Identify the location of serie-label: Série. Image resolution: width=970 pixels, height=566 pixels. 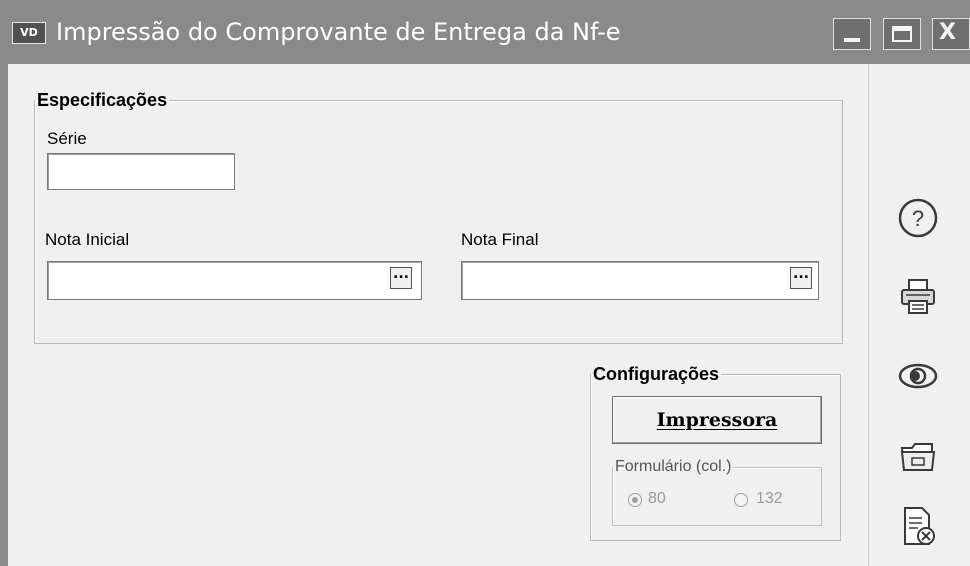
(67, 138).